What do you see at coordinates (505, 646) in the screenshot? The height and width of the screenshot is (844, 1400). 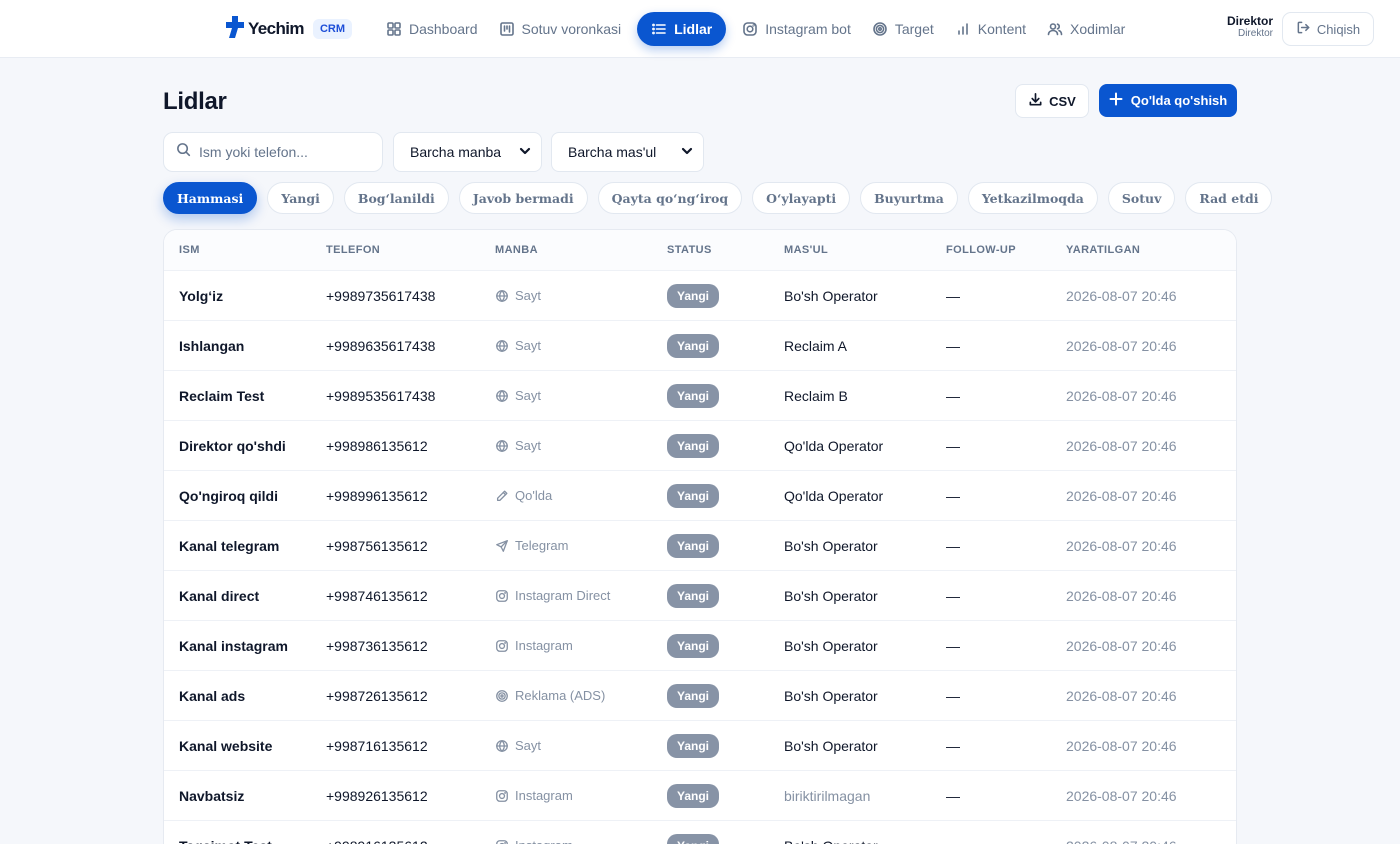 I see `instagram-icon` at bounding box center [505, 646].